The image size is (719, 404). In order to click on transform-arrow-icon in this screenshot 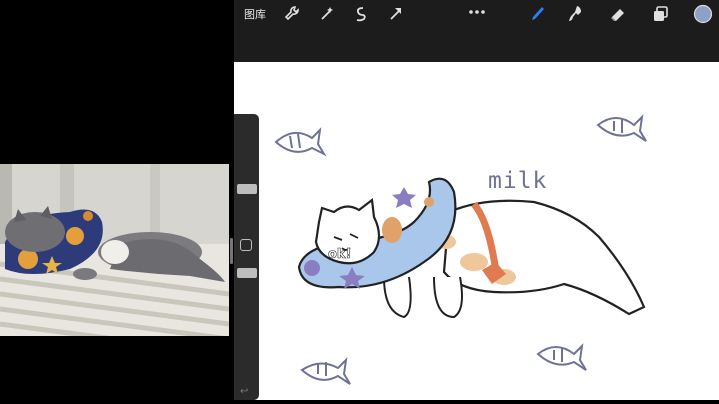, I will do `click(396, 14)`.